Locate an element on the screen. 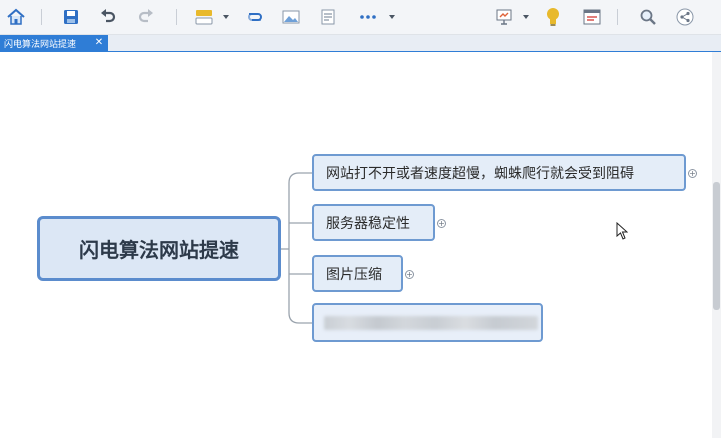  redo-icon is located at coordinates (145, 16).